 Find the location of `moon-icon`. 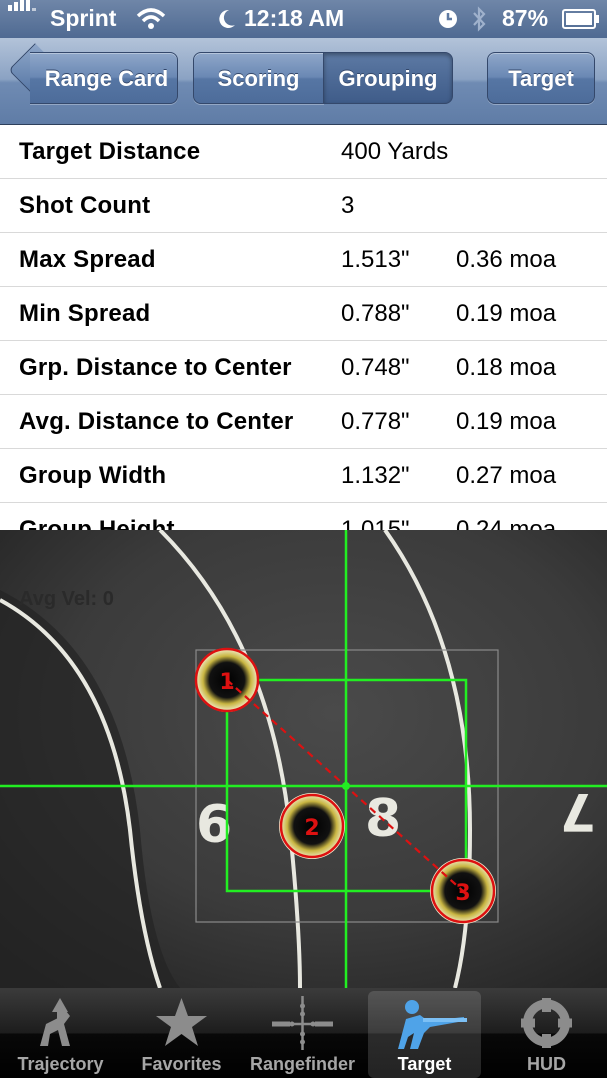

moon-icon is located at coordinates (227, 18).